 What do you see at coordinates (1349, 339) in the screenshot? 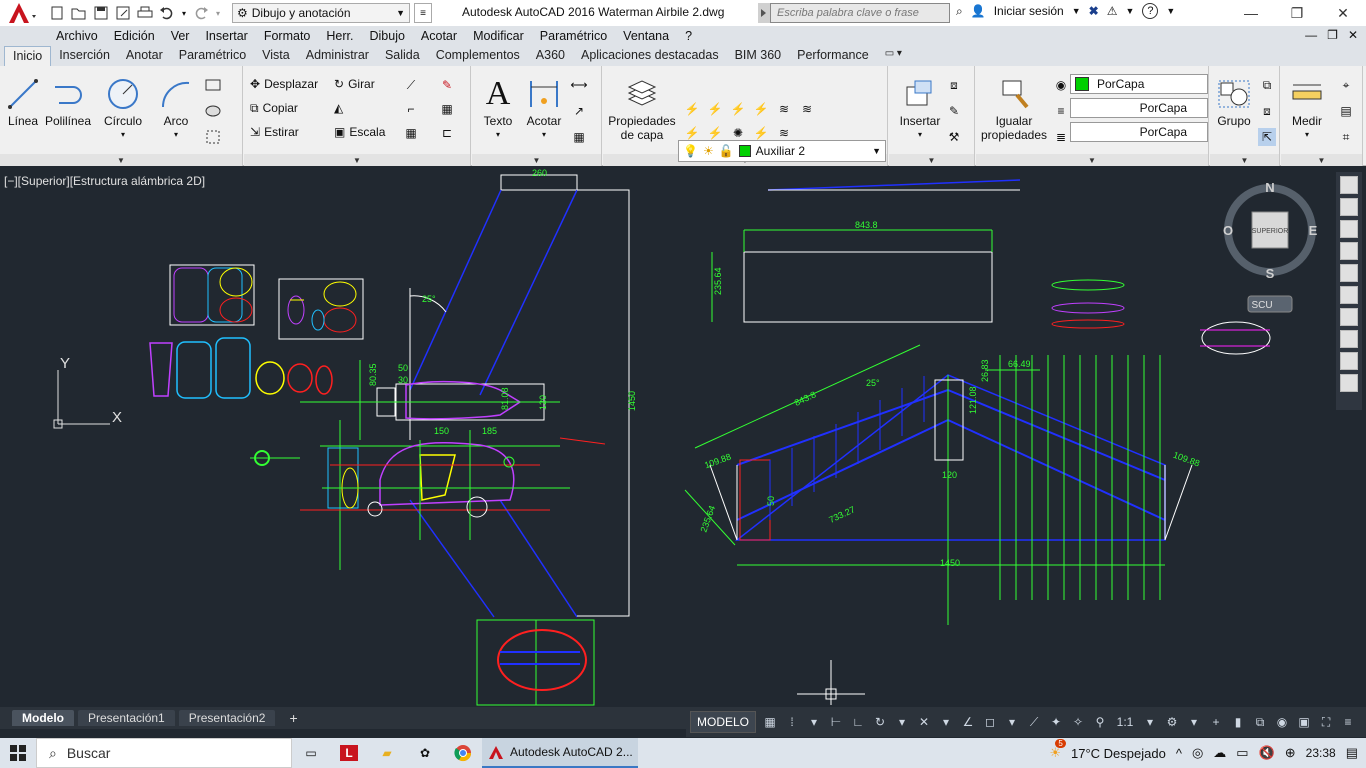
I see `zoom-all-icon` at bounding box center [1349, 339].